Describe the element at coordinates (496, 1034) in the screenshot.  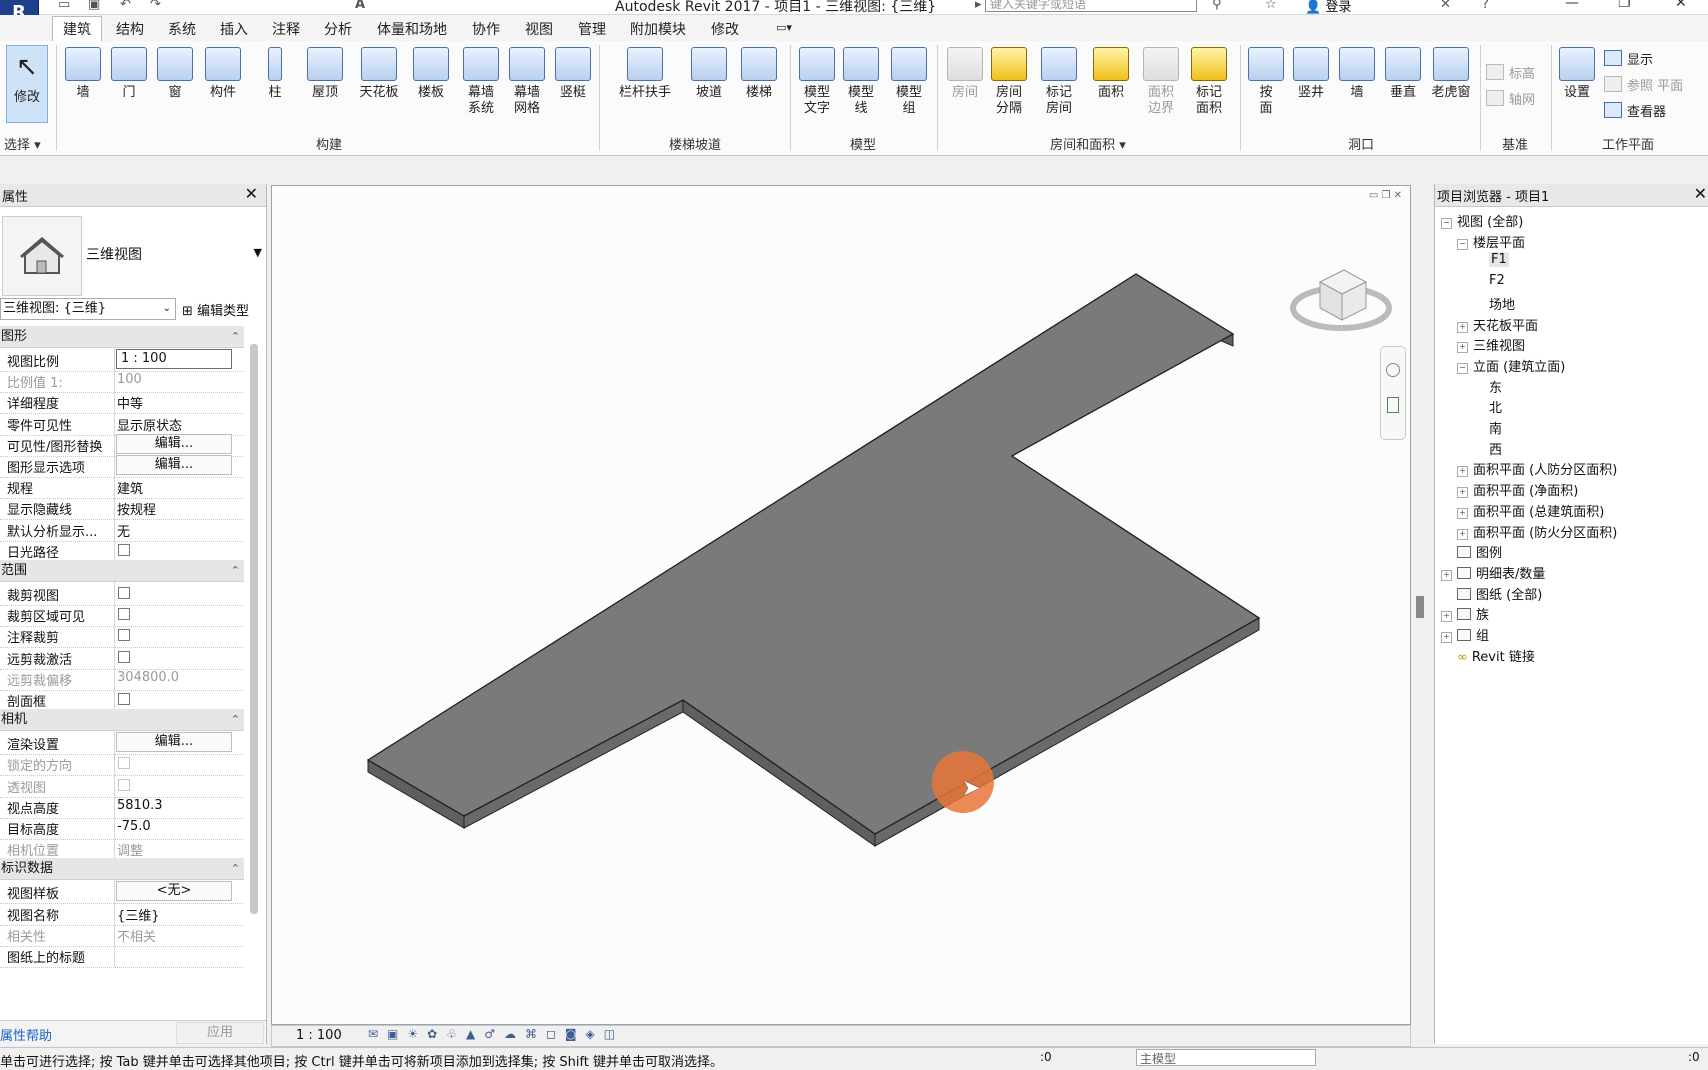
I see `view-control-icons: ✉▣☀✿♧▲♂☁⌘◻◙◈◫` at that location.